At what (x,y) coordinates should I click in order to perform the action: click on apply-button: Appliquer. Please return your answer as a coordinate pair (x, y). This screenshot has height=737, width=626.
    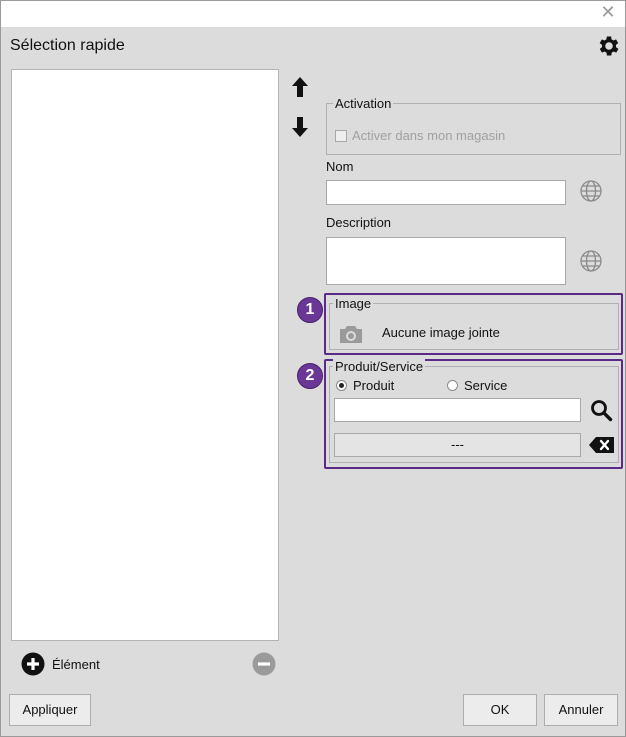
    Looking at the image, I should click on (50, 710).